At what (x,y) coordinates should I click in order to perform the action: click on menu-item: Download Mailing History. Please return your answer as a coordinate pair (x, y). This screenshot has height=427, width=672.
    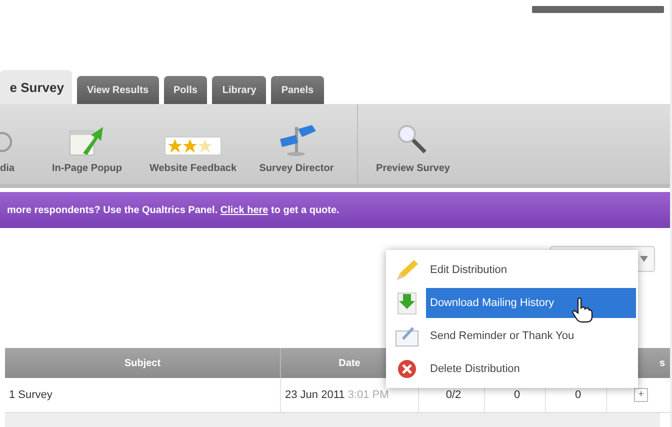
    Looking at the image, I should click on (531, 303).